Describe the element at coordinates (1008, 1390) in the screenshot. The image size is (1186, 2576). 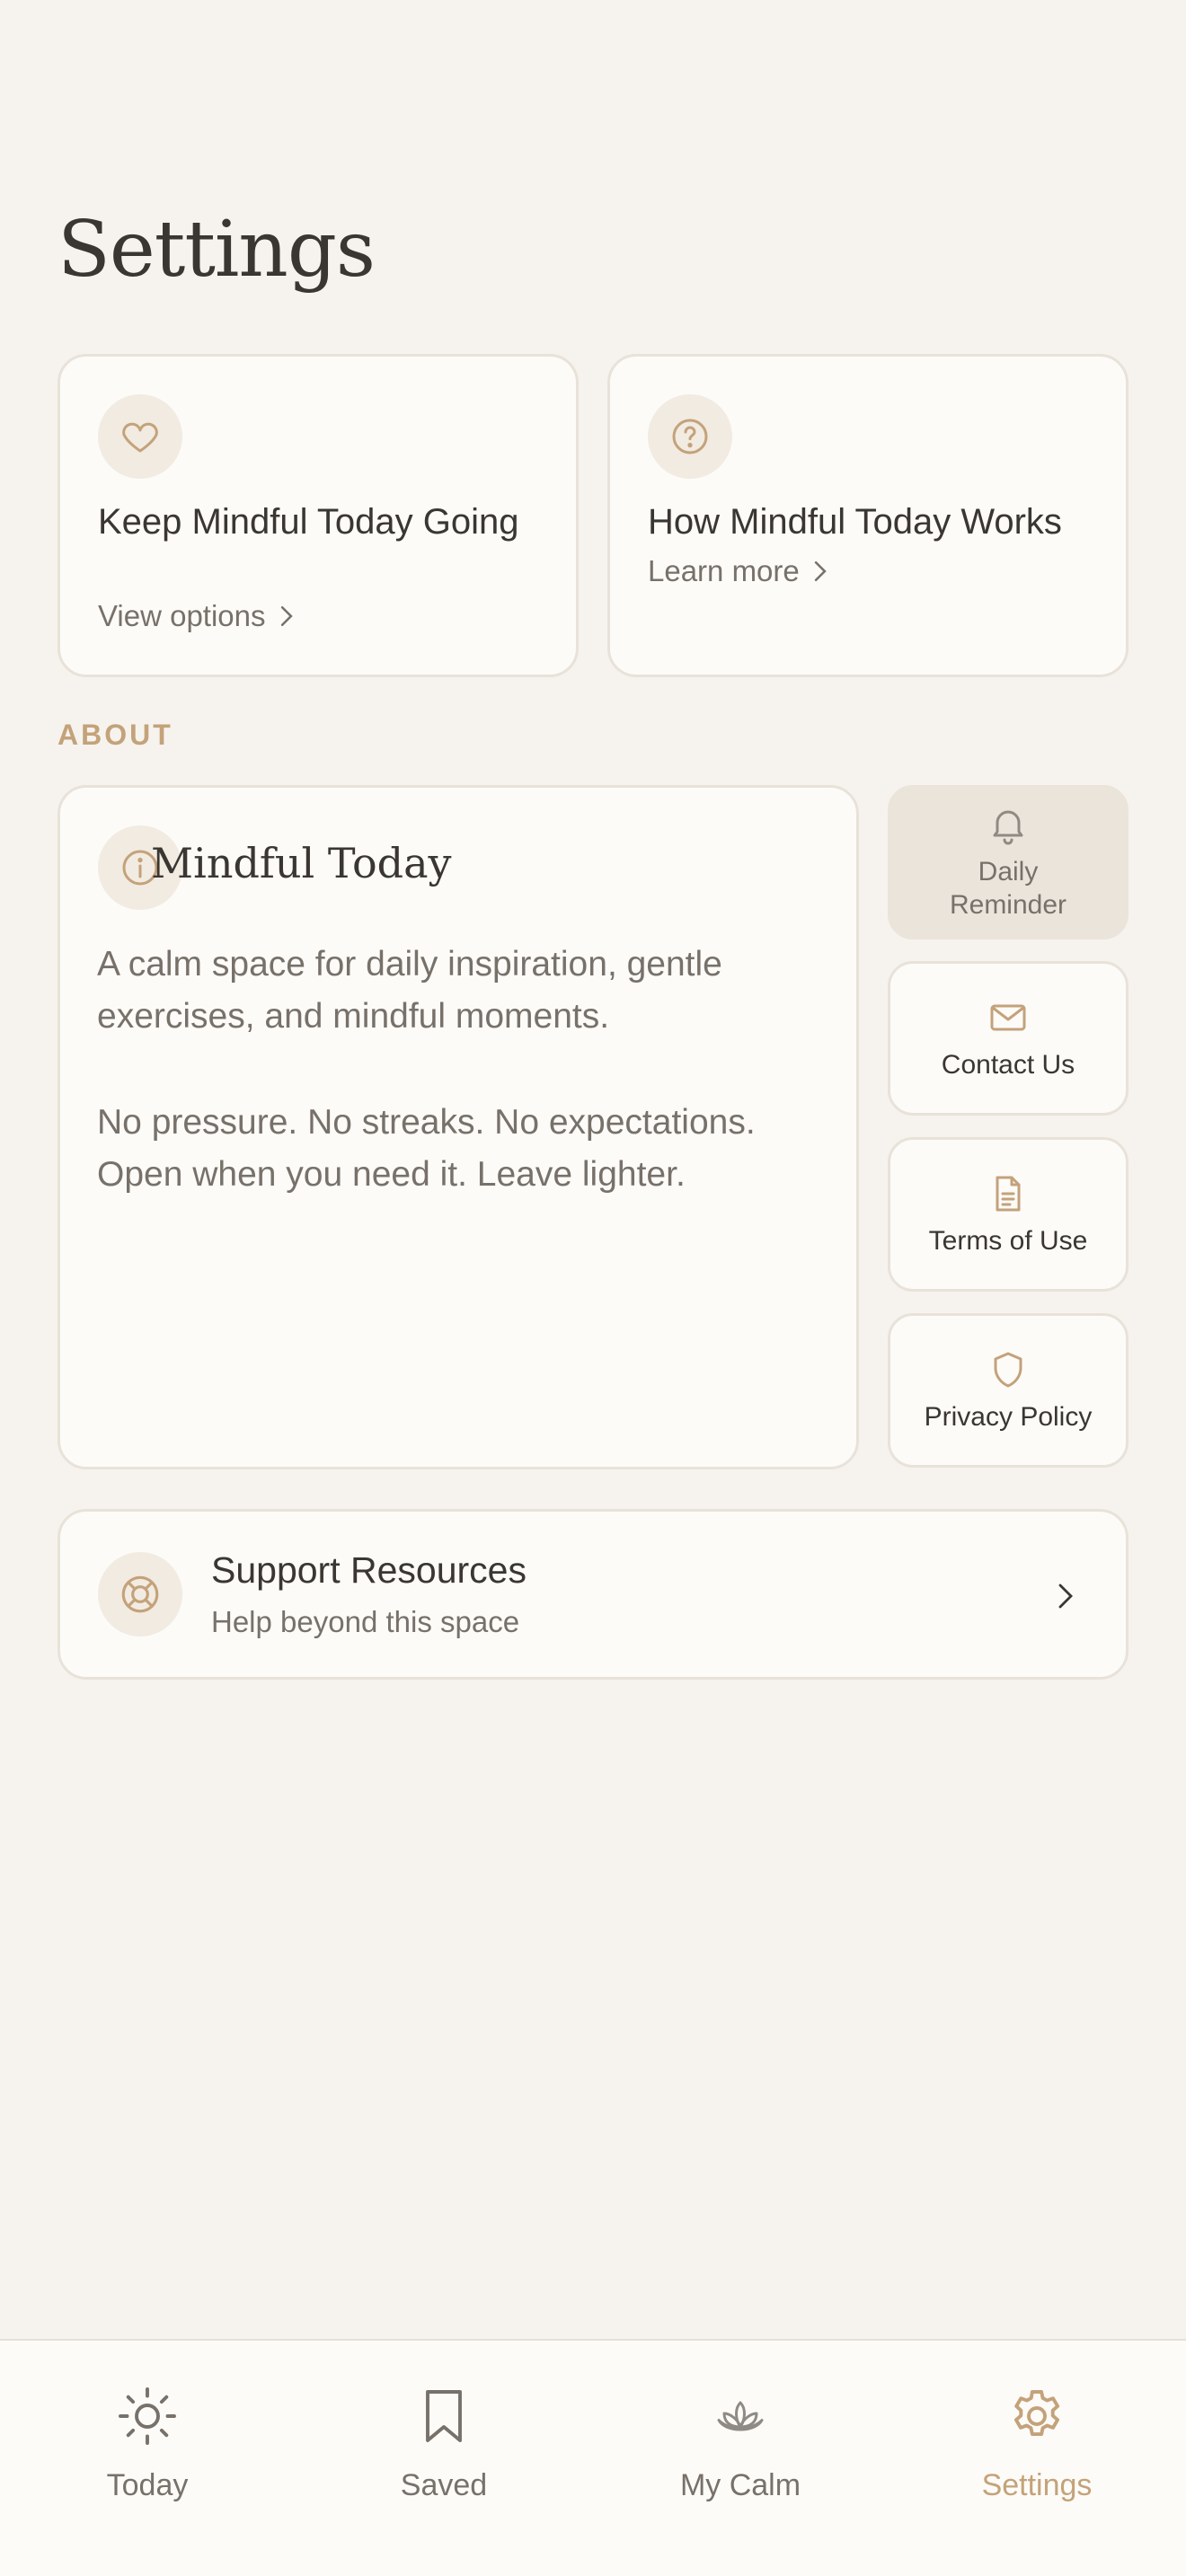
I see `privacy-policy-button: Privacy Policy` at that location.